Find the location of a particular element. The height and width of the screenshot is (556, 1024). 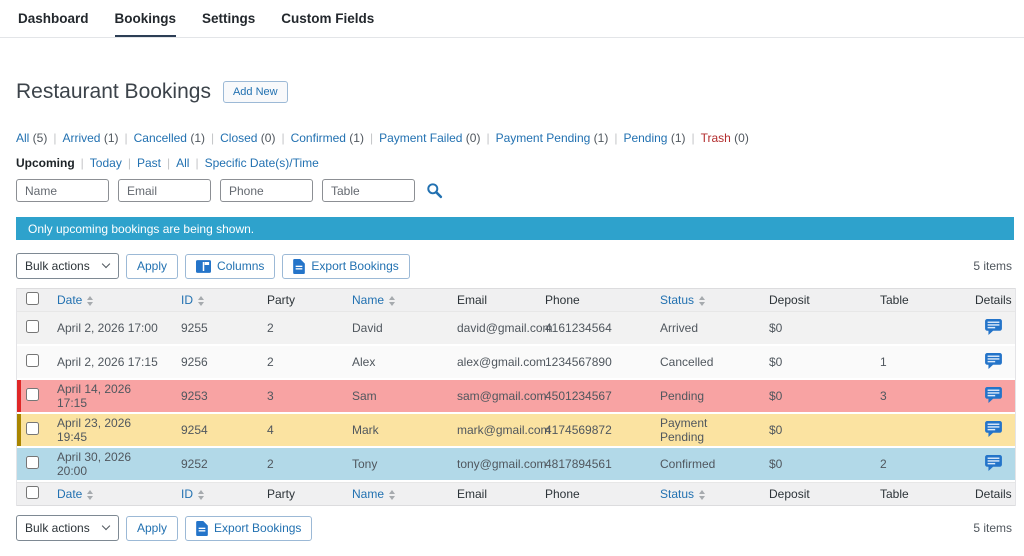

column-header-table: Table is located at coordinates (917, 494).